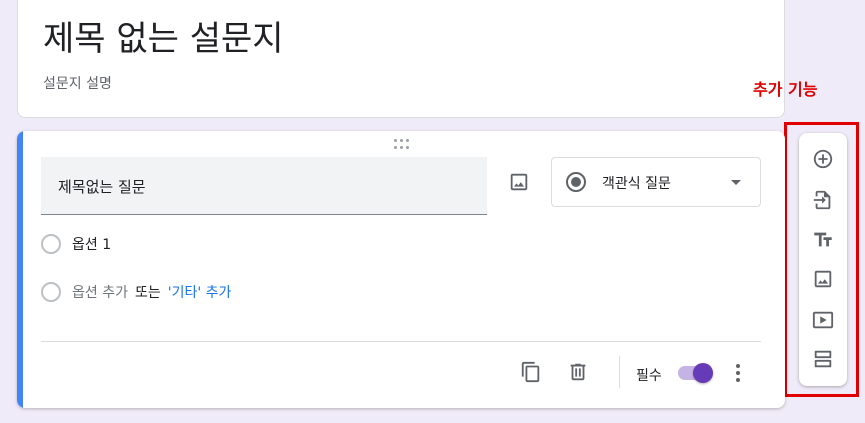 Image resolution: width=865 pixels, height=423 pixels. What do you see at coordinates (91, 244) in the screenshot?
I see `option-label: 옵션 1` at bounding box center [91, 244].